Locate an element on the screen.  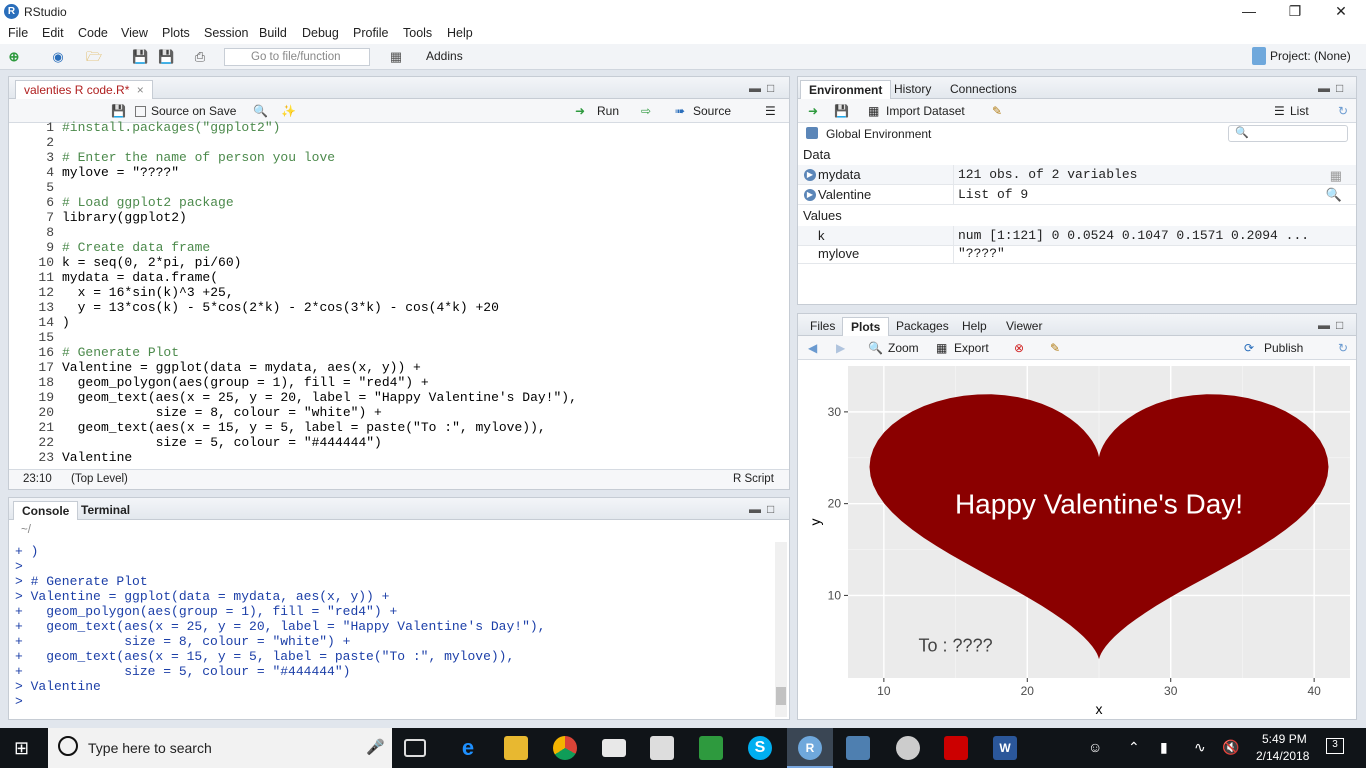
menu-code: Code is located at coordinates (93, 33).